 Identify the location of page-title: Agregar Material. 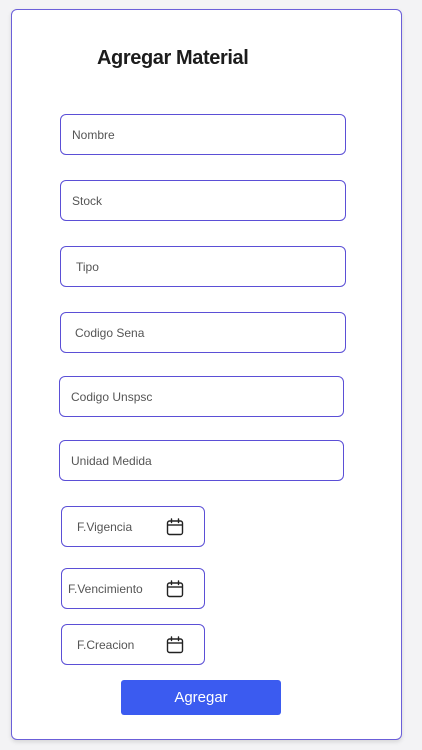
(173, 58).